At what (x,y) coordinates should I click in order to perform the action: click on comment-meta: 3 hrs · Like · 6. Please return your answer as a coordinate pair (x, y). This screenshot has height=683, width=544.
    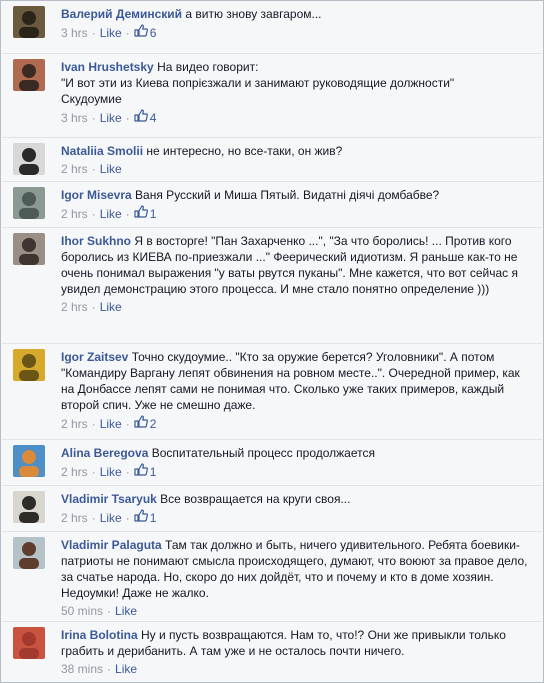
    Looking at the image, I should click on (109, 32).